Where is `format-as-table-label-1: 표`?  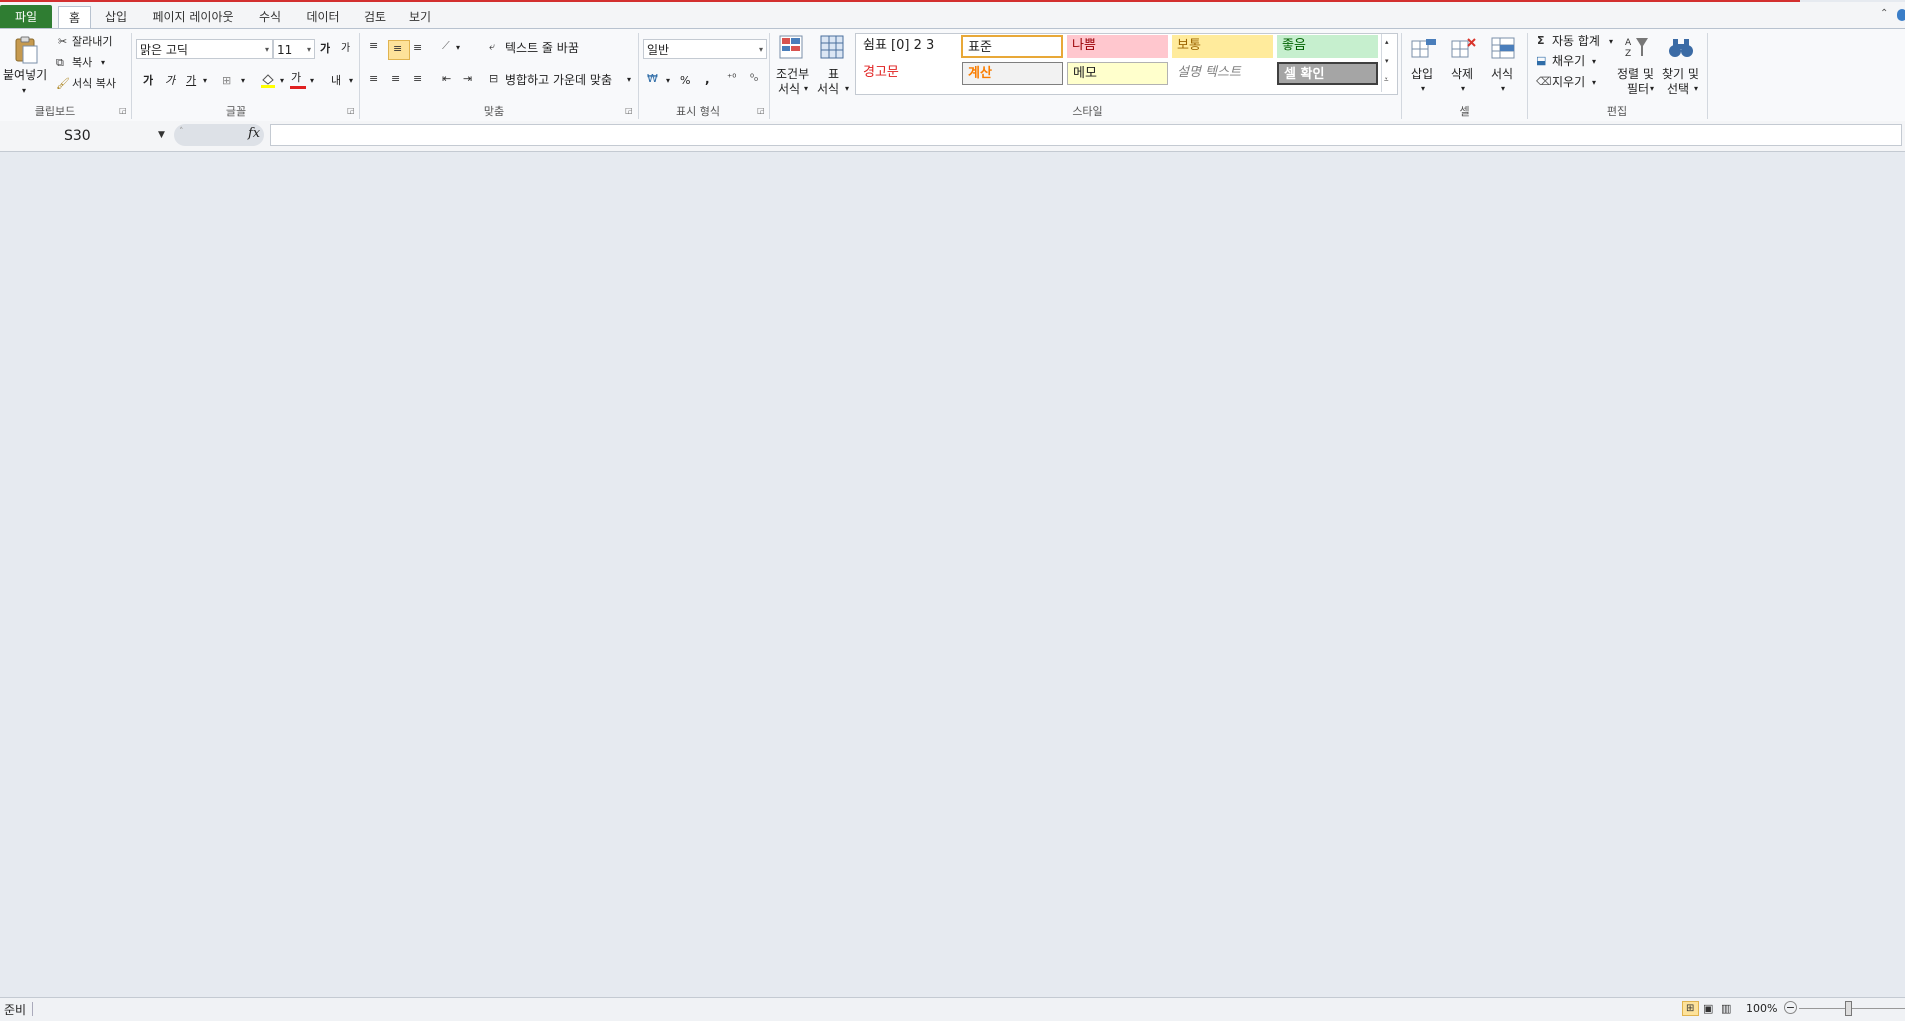 format-as-table-label-1: 표 is located at coordinates (833, 74).